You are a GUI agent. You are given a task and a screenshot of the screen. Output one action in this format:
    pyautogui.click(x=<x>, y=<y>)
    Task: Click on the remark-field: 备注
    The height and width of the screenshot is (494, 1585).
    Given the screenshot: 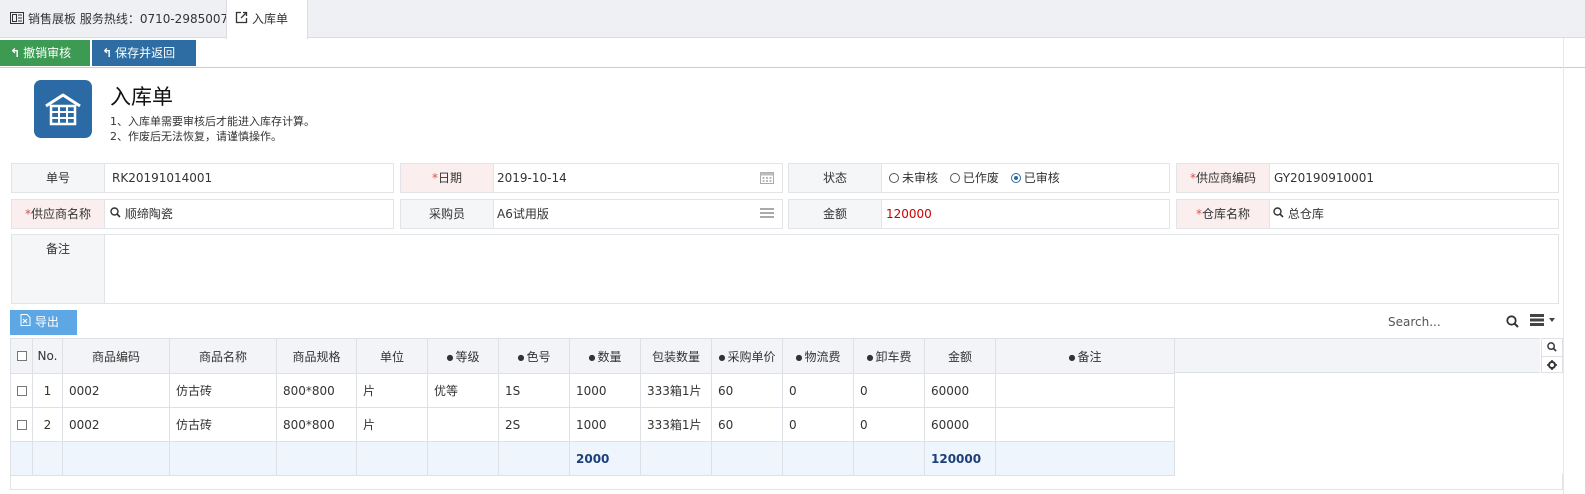 What is the action you would take?
    pyautogui.click(x=785, y=269)
    